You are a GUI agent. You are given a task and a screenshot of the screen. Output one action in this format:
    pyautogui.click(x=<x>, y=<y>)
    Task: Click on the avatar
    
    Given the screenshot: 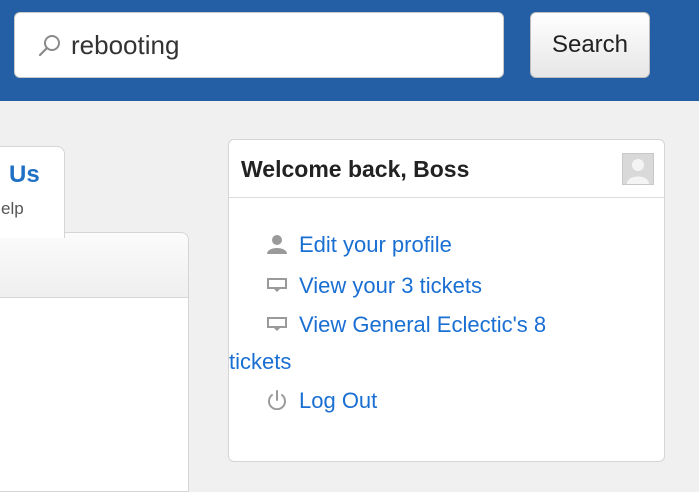 What is the action you would take?
    pyautogui.click(x=638, y=169)
    